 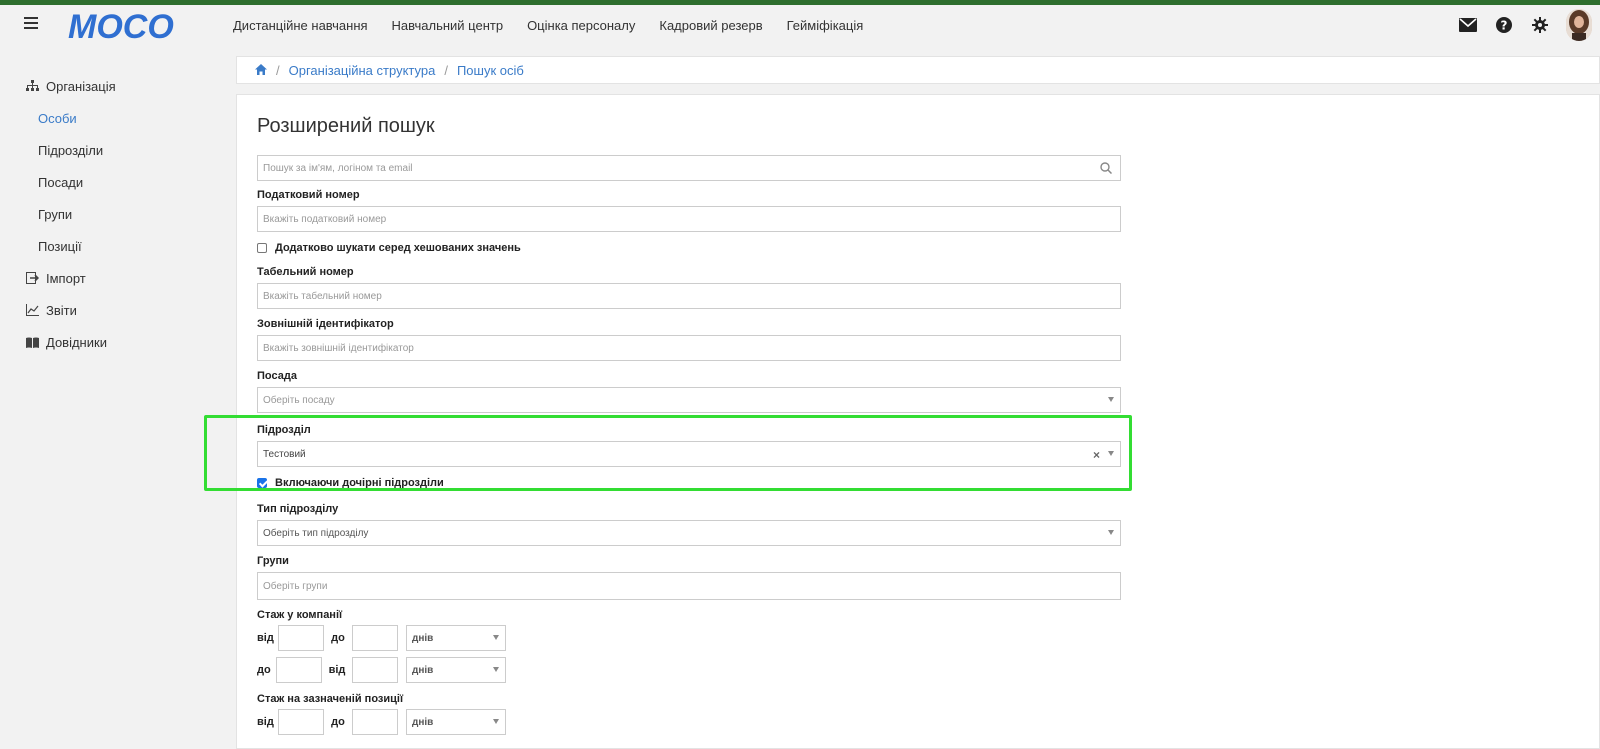 I want to click on company-tenure-row-1: від до днів, so click(x=689, y=638).